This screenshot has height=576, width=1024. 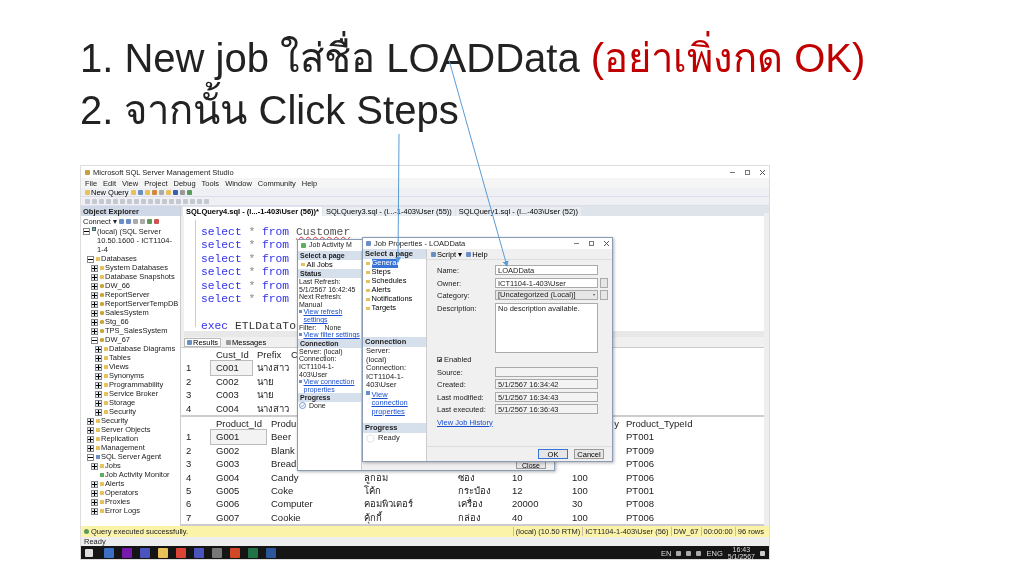 I want to click on table-cell-text: G003, so click(x=228, y=464).